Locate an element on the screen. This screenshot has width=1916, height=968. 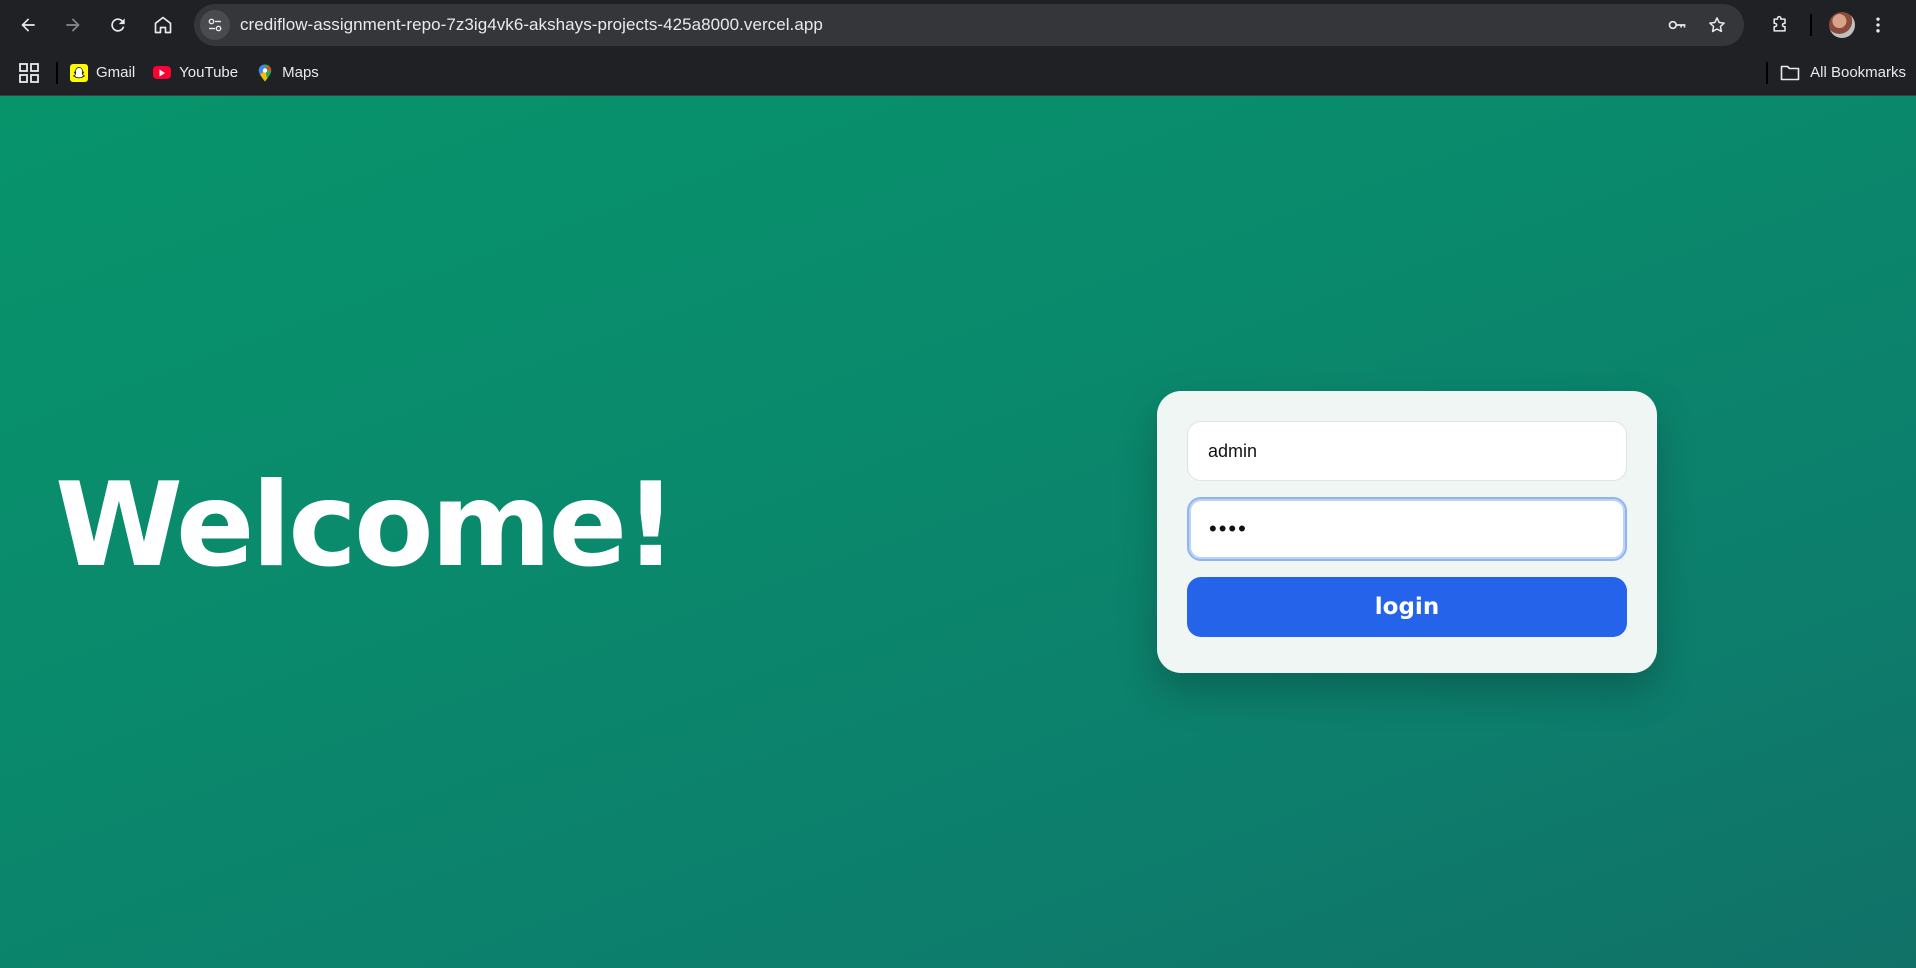
bookmarks-bar: Gmail YouTube Maps All Bookmarks is located at coordinates (958, 73).